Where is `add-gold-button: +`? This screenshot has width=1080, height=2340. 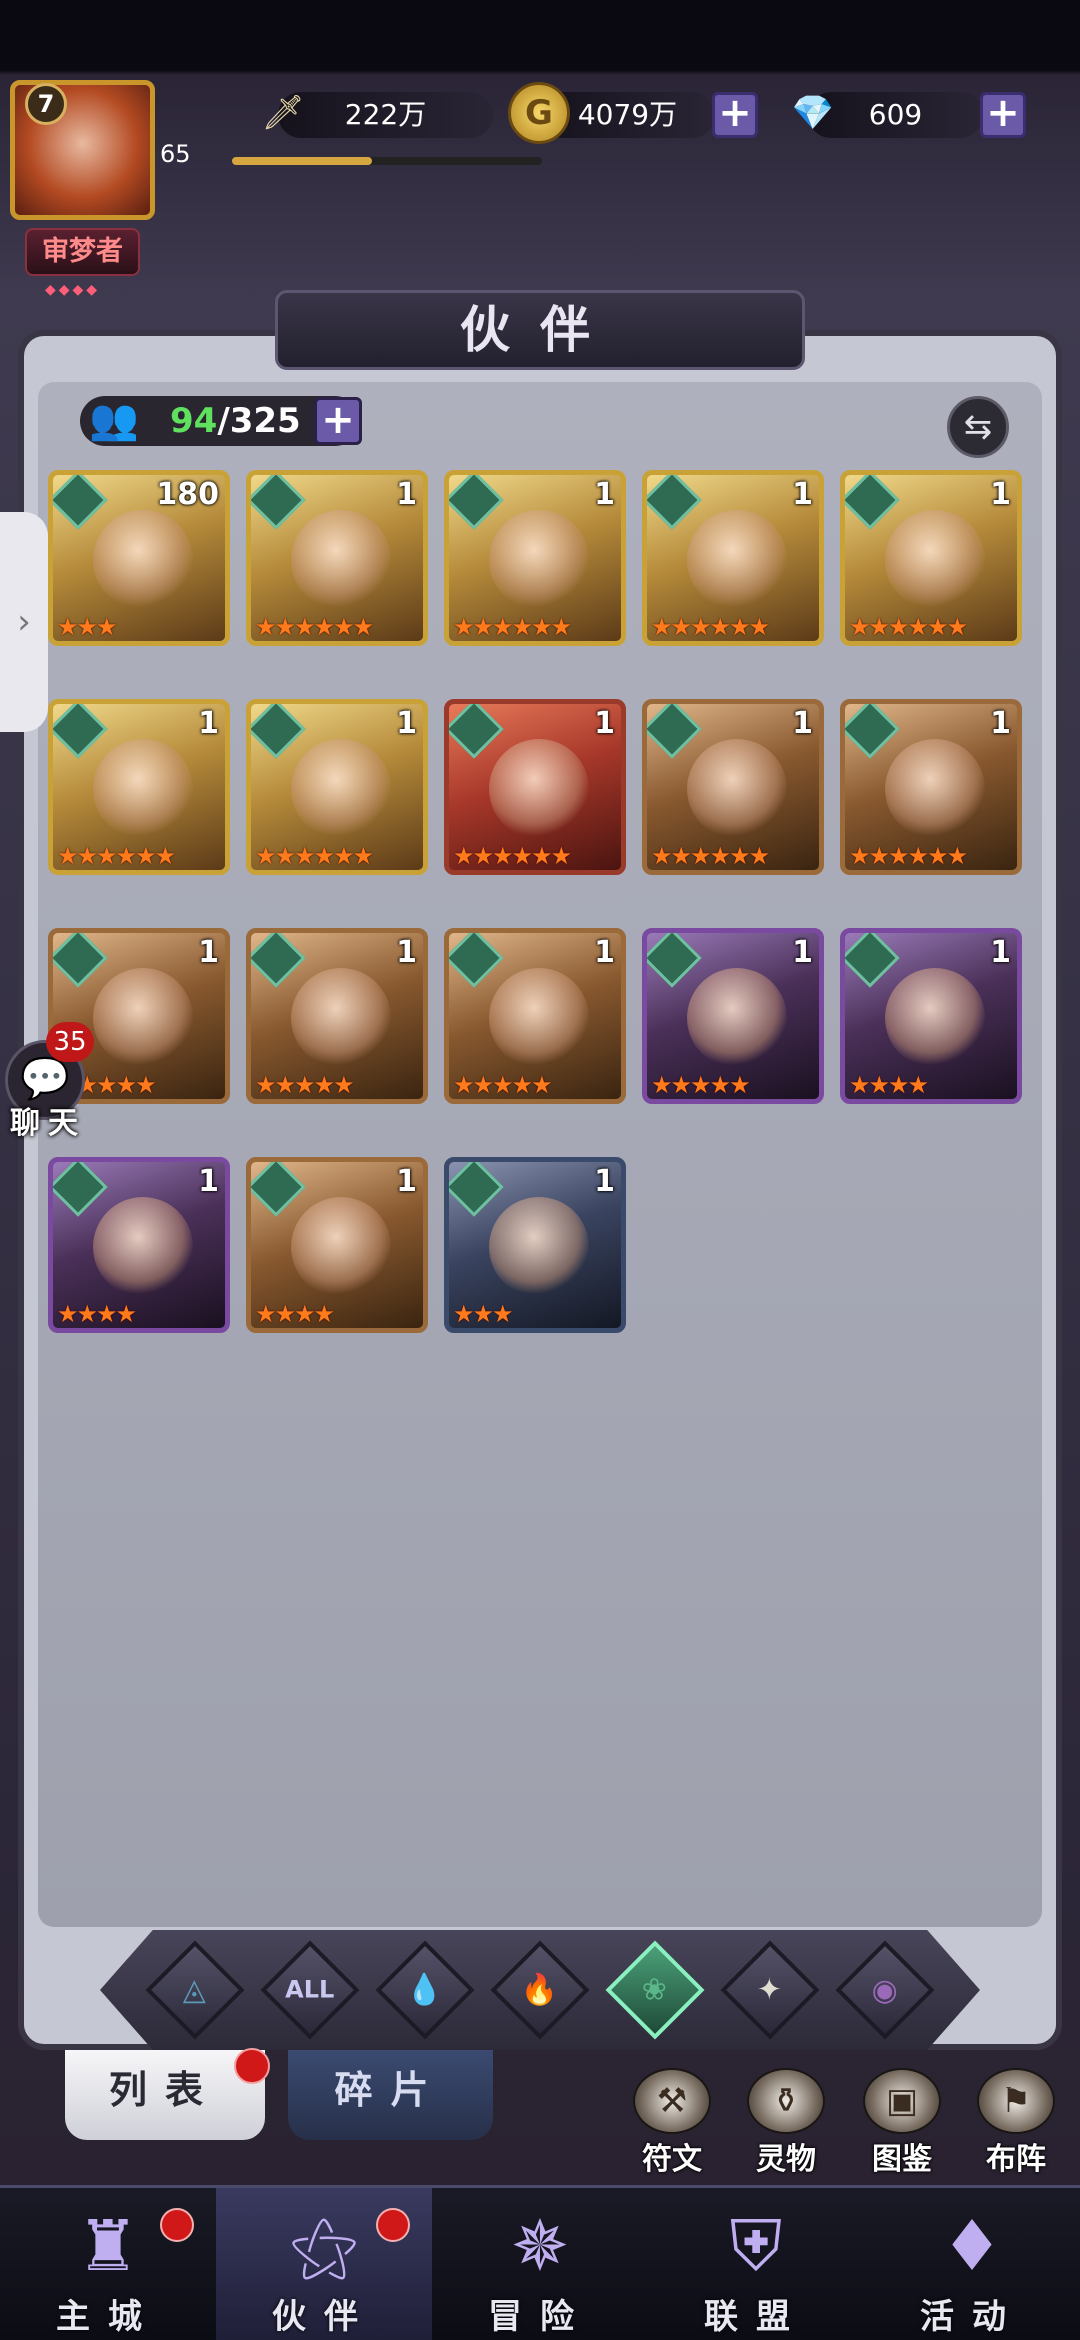 add-gold-button: + is located at coordinates (735, 115).